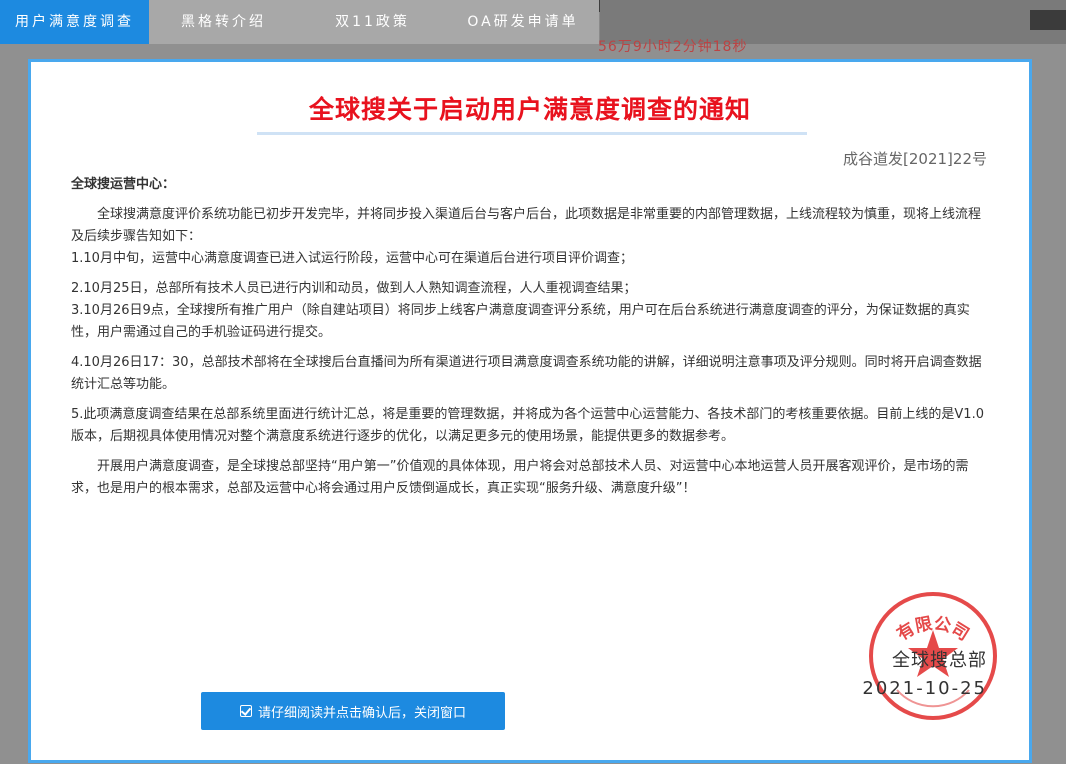 This screenshot has height=764, width=1066. I want to click on notice-tabs: 用户满意度调查 黑格转介绍 双11政策 OA研发申请单, so click(299, 22).